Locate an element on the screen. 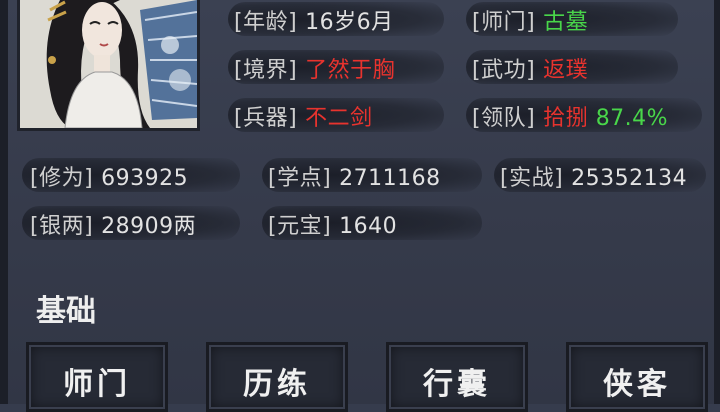  realm-label: [境界] is located at coordinates (266, 70).